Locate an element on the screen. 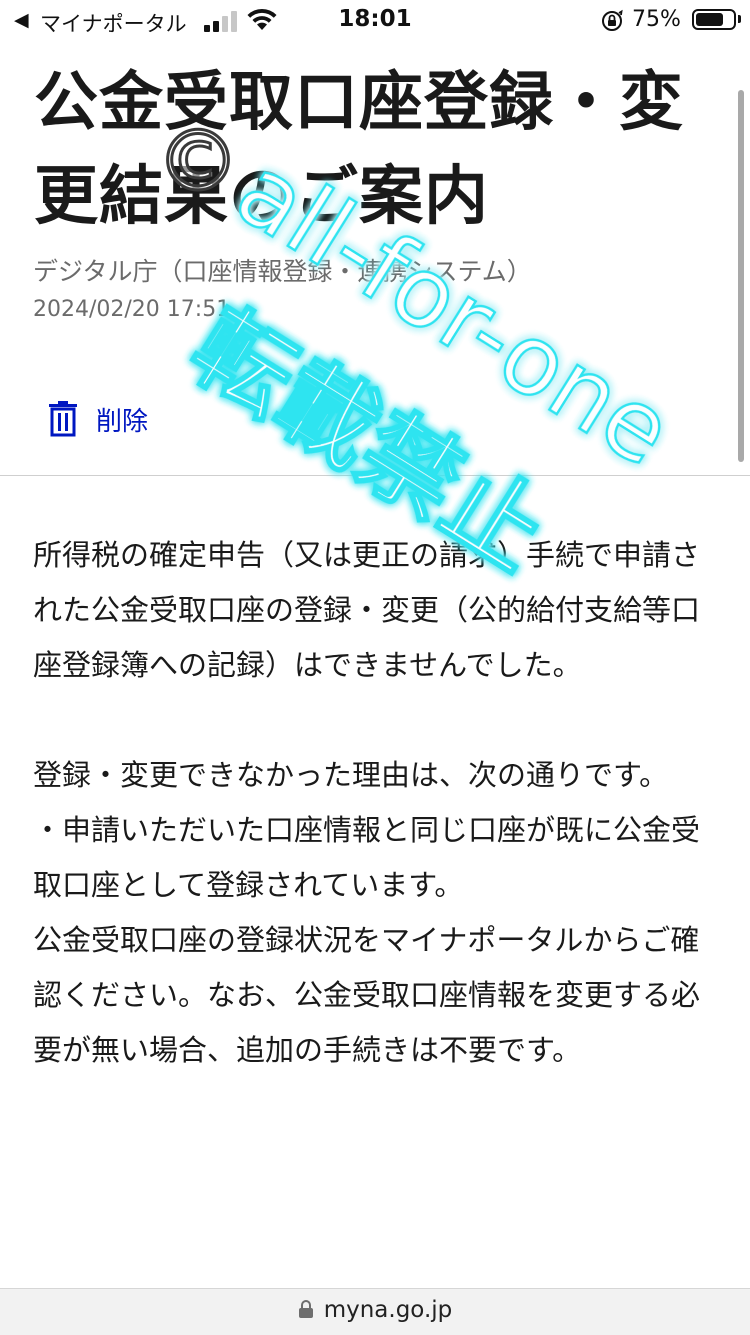  header-divider is located at coordinates (375, 475).